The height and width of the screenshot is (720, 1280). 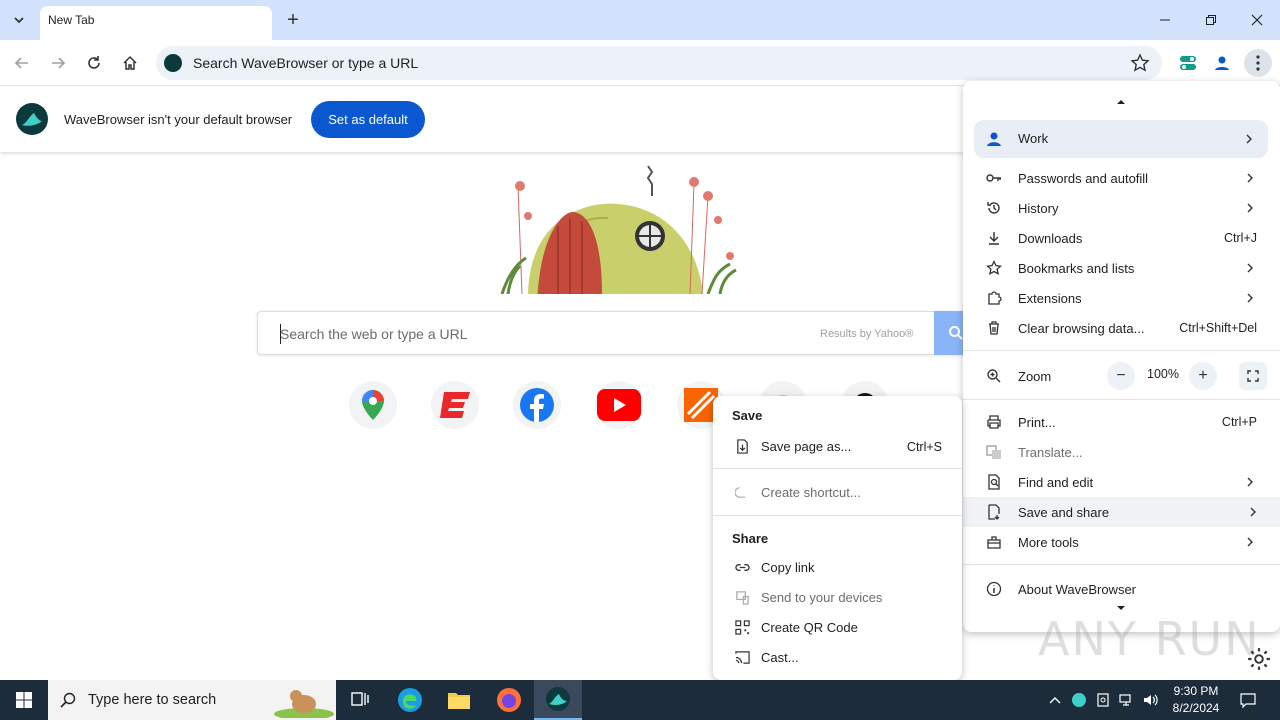 I want to click on shortcut-facebook, so click(x=537, y=405).